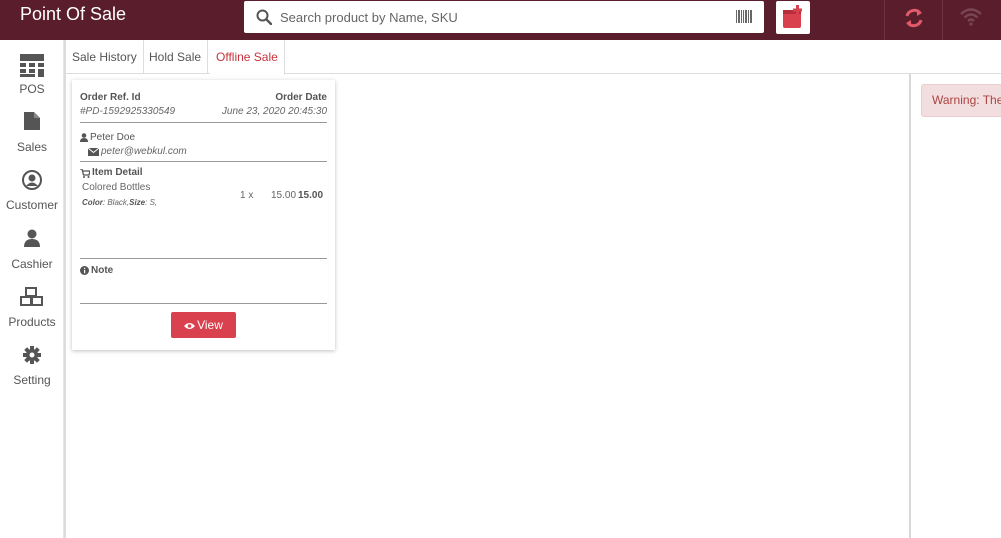  I want to click on wifi-icon, so click(971, 17).